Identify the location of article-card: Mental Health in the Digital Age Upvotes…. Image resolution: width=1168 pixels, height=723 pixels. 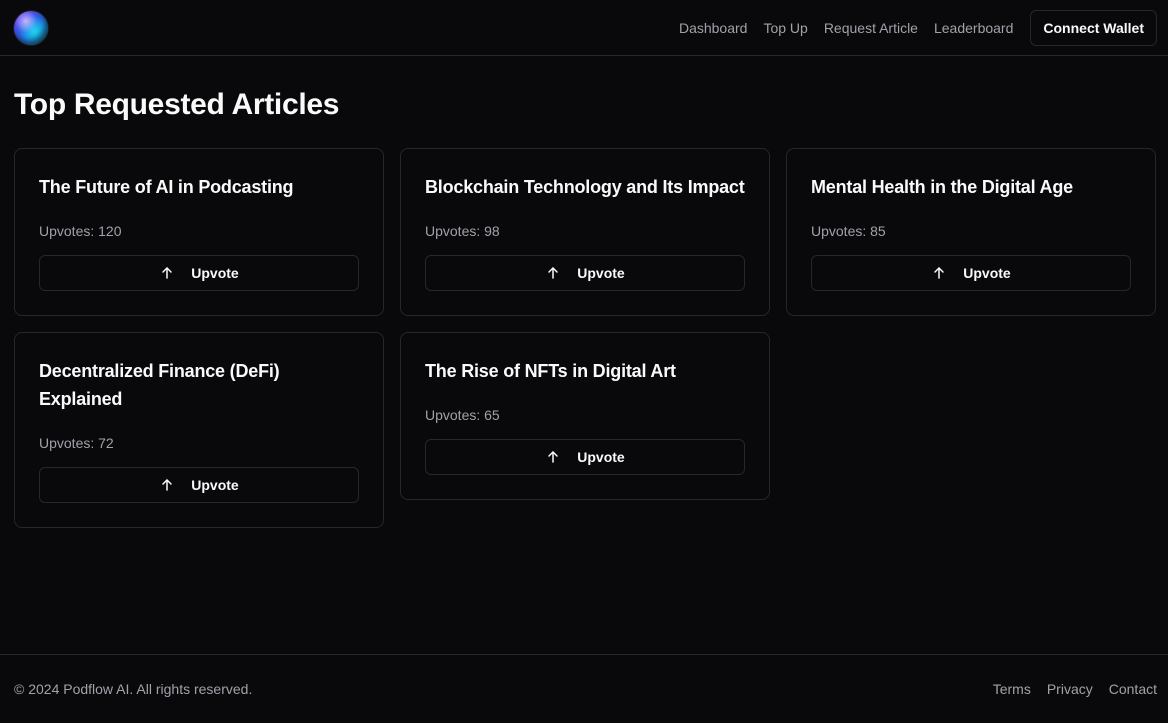
(971, 232).